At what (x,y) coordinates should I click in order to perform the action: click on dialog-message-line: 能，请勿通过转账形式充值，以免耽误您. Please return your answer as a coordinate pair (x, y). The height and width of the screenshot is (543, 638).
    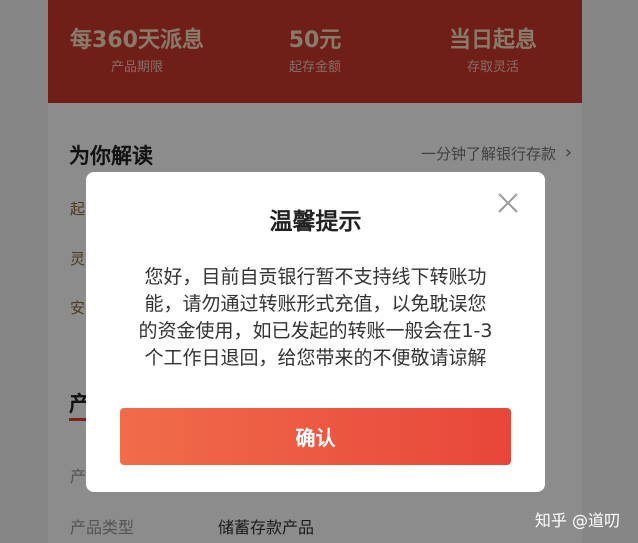
    Looking at the image, I should click on (315, 304).